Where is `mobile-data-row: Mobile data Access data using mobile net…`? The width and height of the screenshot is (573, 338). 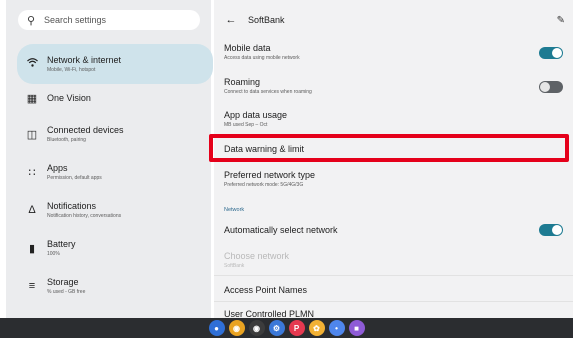 mobile-data-row: Mobile data Access data using mobile net… is located at coordinates (396, 52).